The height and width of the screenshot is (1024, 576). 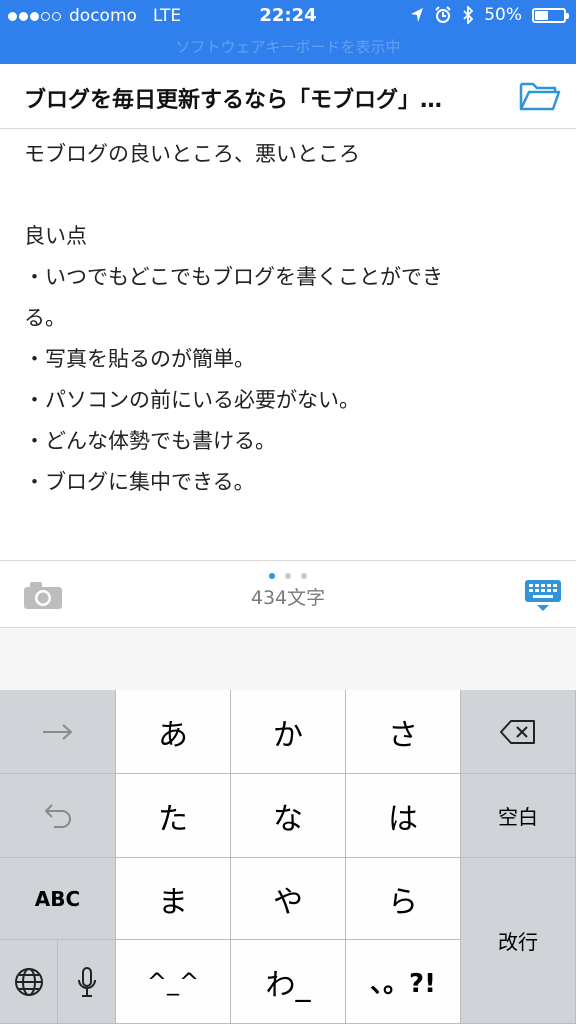 I want to click on editor-toolbar: 434文字, so click(x=288, y=594).